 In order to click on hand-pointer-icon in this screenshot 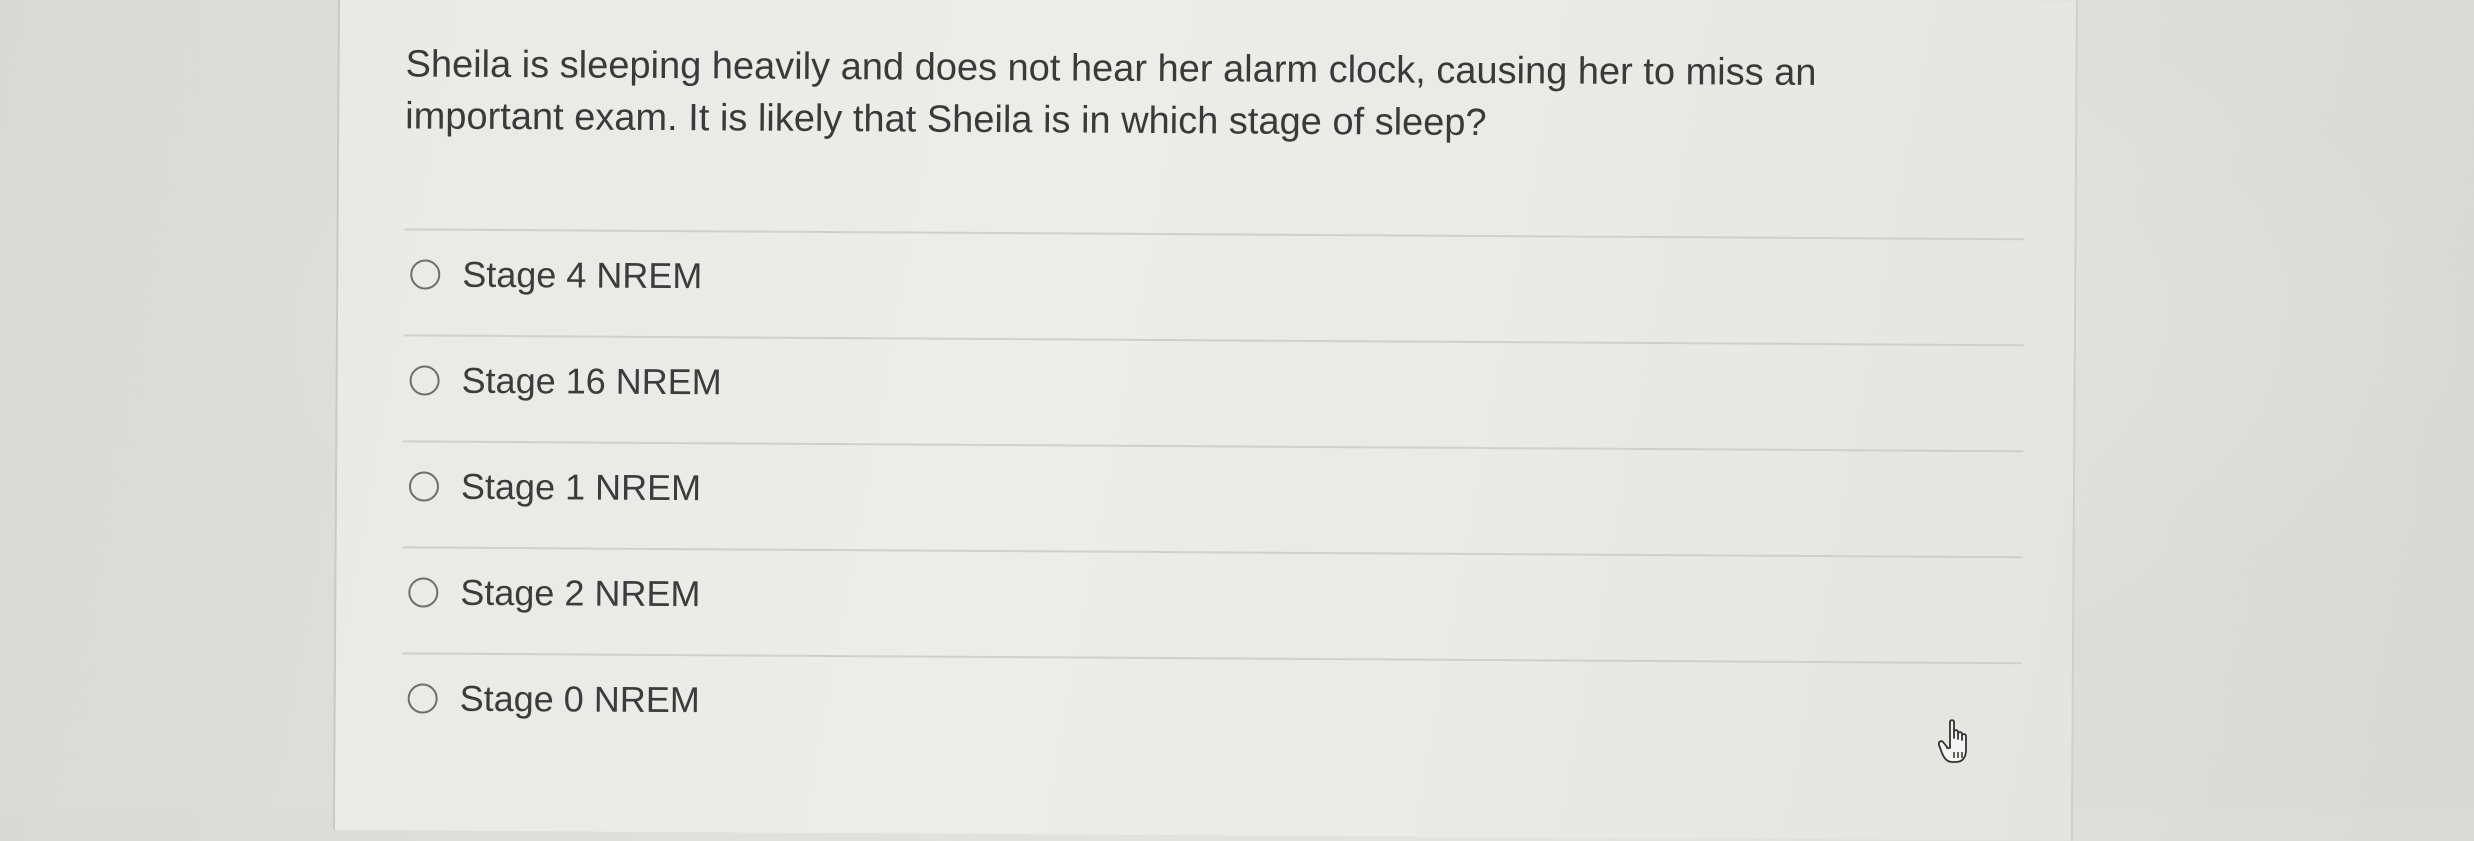, I will do `click(1952, 741)`.